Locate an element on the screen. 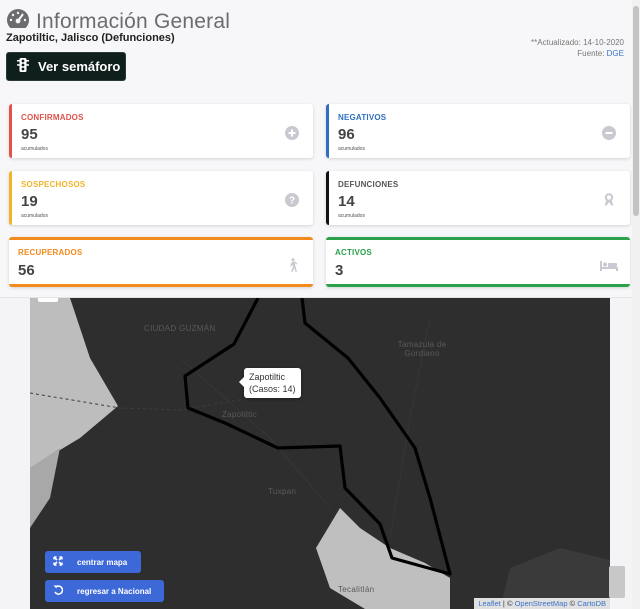 The height and width of the screenshot is (609, 640). place-label: Tuxpan is located at coordinates (282, 491).